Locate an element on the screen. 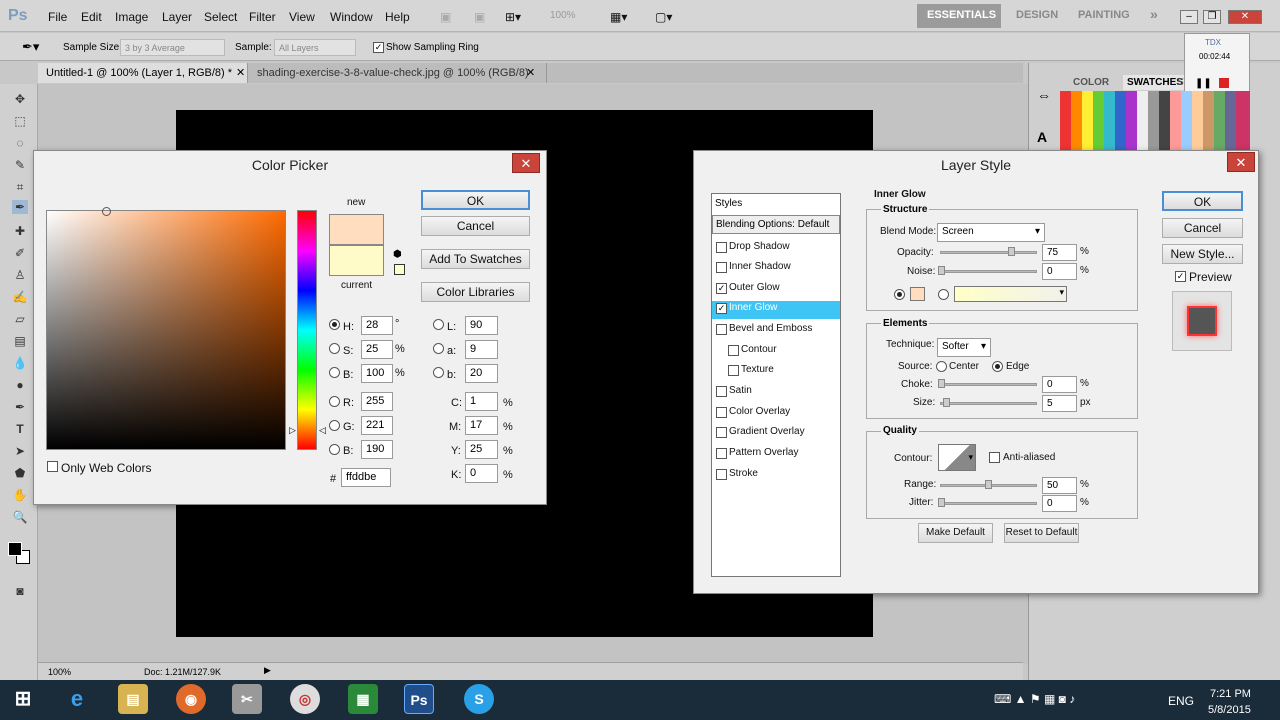 The image size is (1280, 720). c-field: 1 is located at coordinates (481, 401).